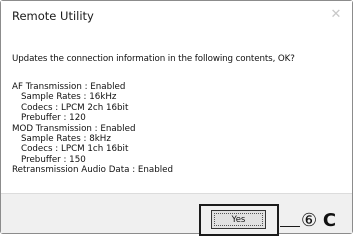  What do you see at coordinates (74, 128) in the screenshot?
I see `mod-transmission-label: MOD Transmission : Enabled` at bounding box center [74, 128].